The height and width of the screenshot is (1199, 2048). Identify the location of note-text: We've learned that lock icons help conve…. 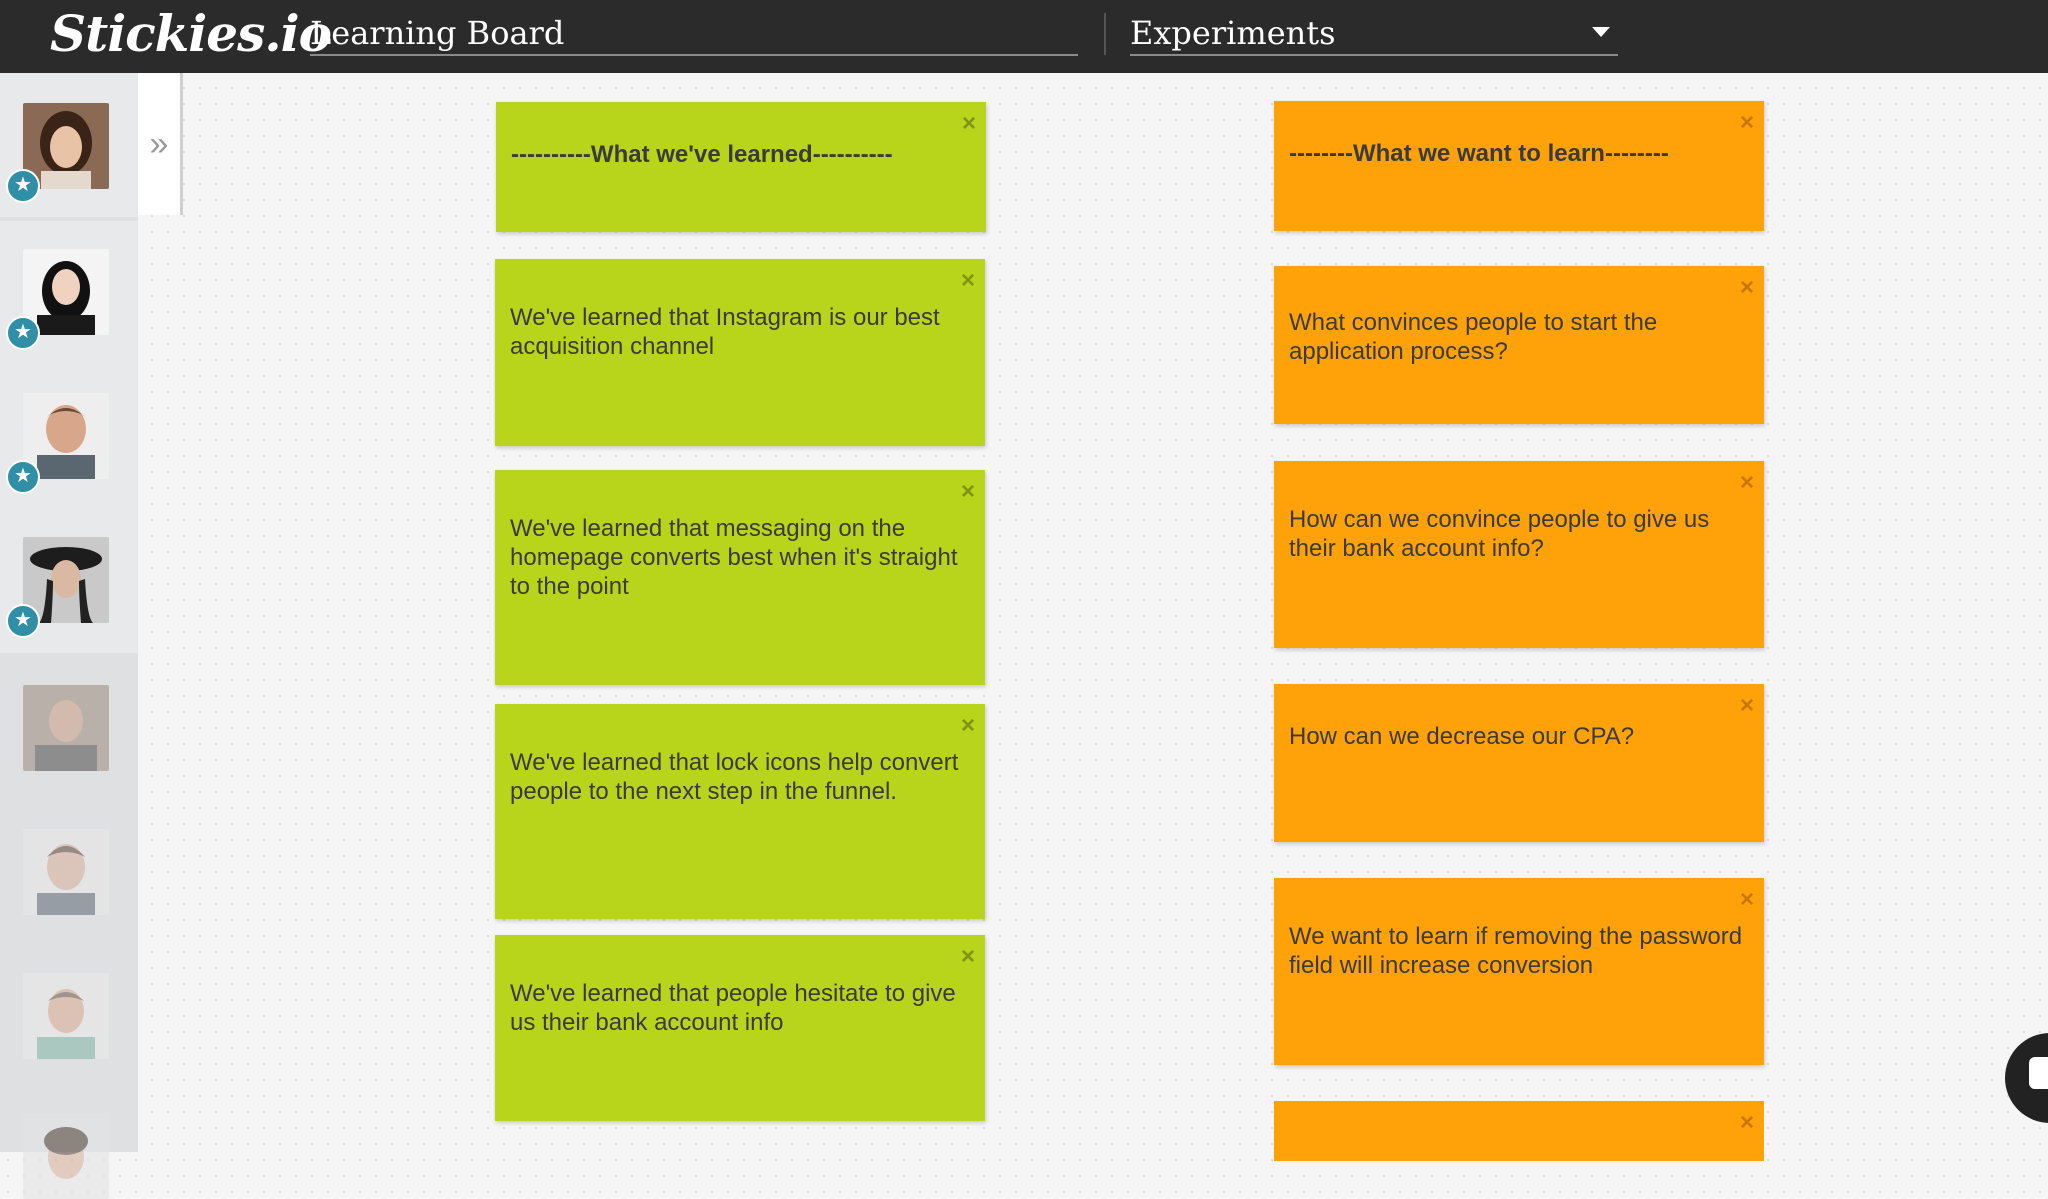
(734, 777).